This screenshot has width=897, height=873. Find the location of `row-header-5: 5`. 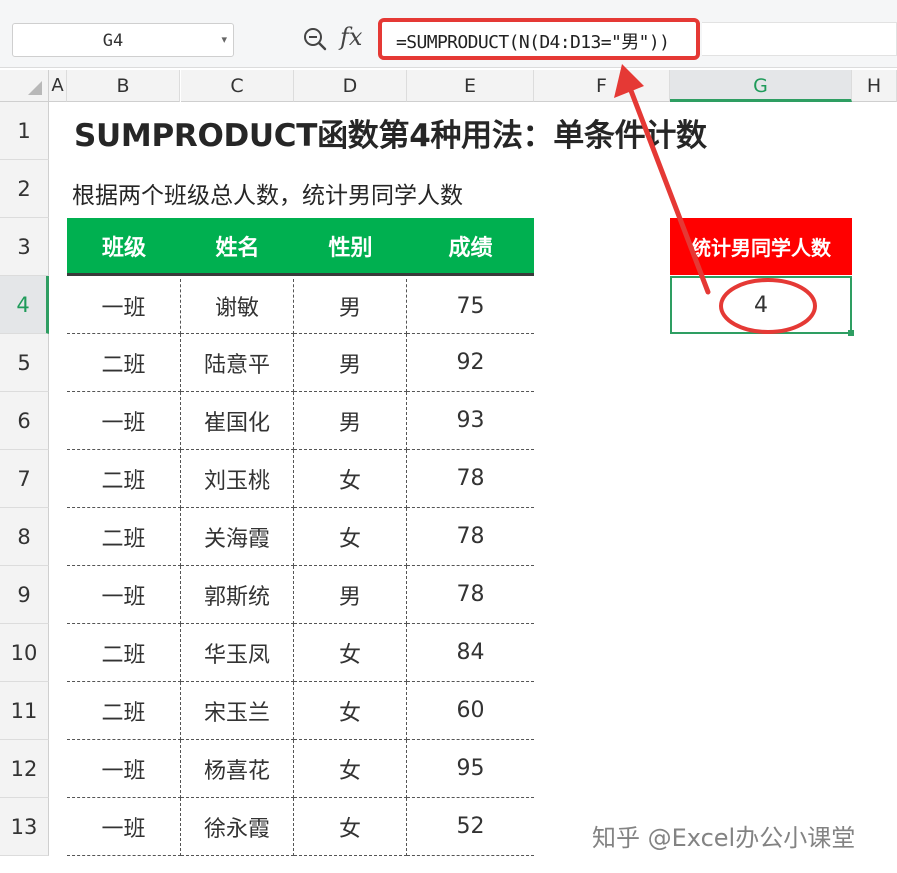

row-header-5: 5 is located at coordinates (24, 363).